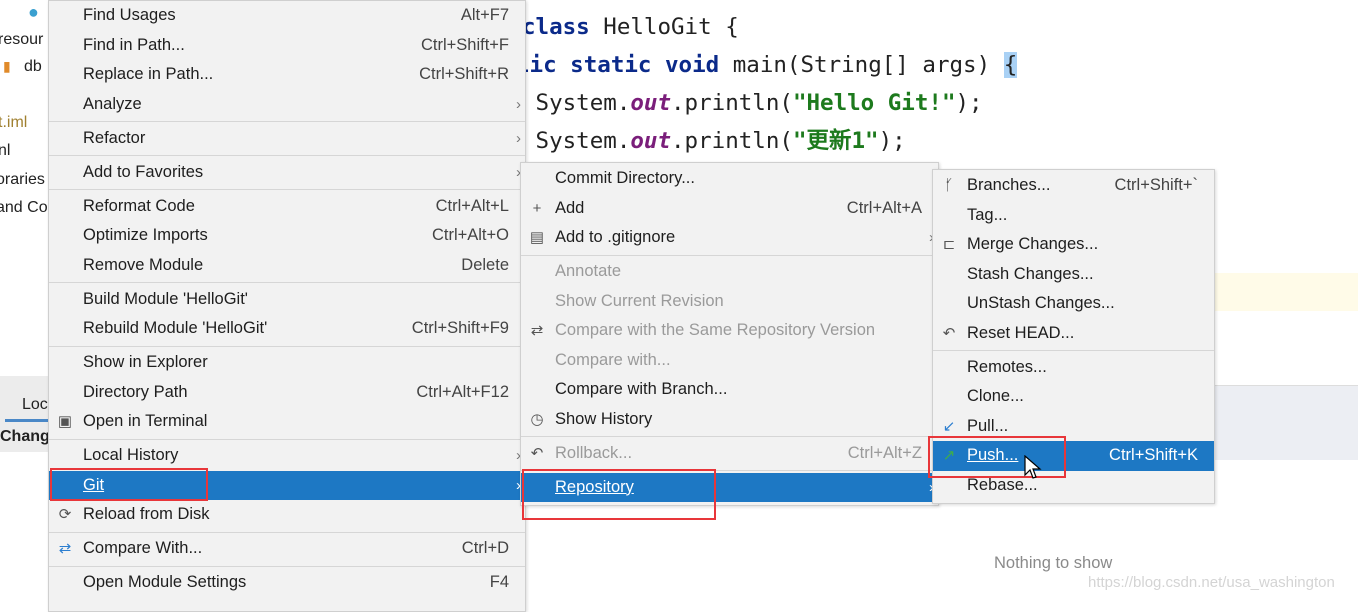 The width and height of the screenshot is (1358, 612). What do you see at coordinates (24, 208) in the screenshot?
I see `tree-item: and Co` at bounding box center [24, 208].